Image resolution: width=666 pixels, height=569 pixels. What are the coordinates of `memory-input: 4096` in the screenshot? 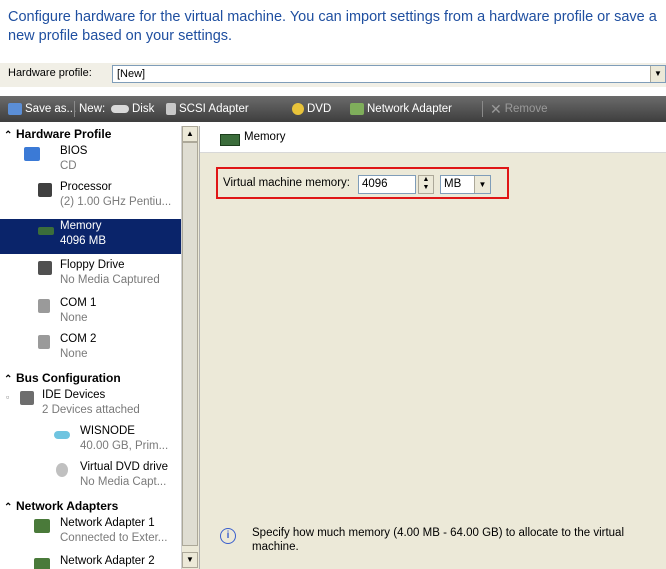 It's located at (387, 184).